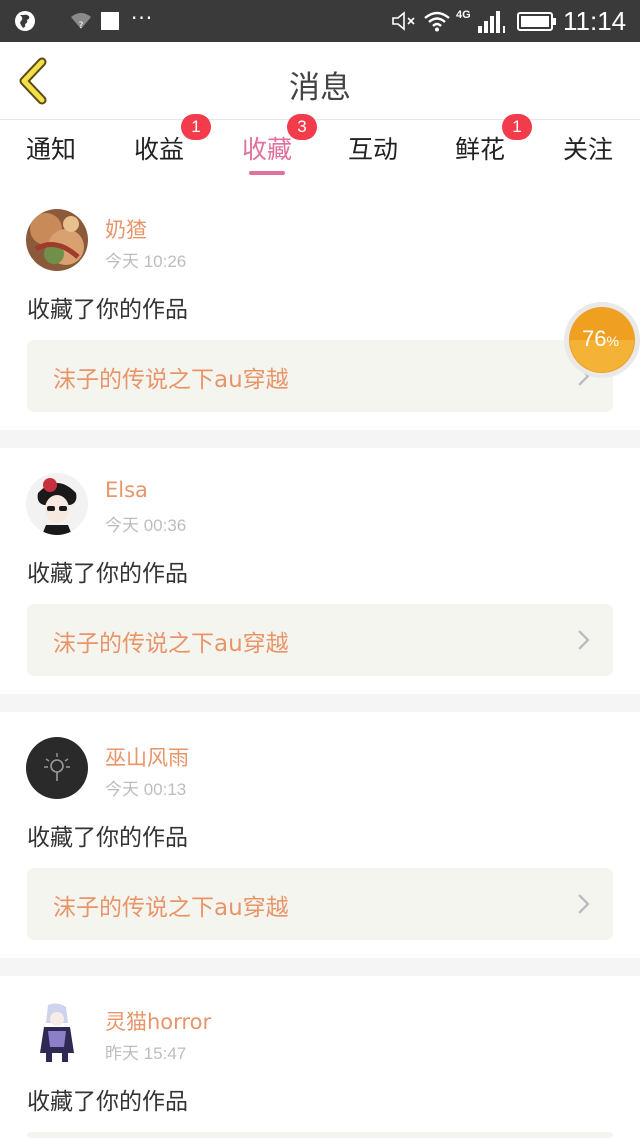 This screenshot has height=1138, width=640. Describe the element at coordinates (595, 21) in the screenshot. I see `clock: 11:14` at that location.